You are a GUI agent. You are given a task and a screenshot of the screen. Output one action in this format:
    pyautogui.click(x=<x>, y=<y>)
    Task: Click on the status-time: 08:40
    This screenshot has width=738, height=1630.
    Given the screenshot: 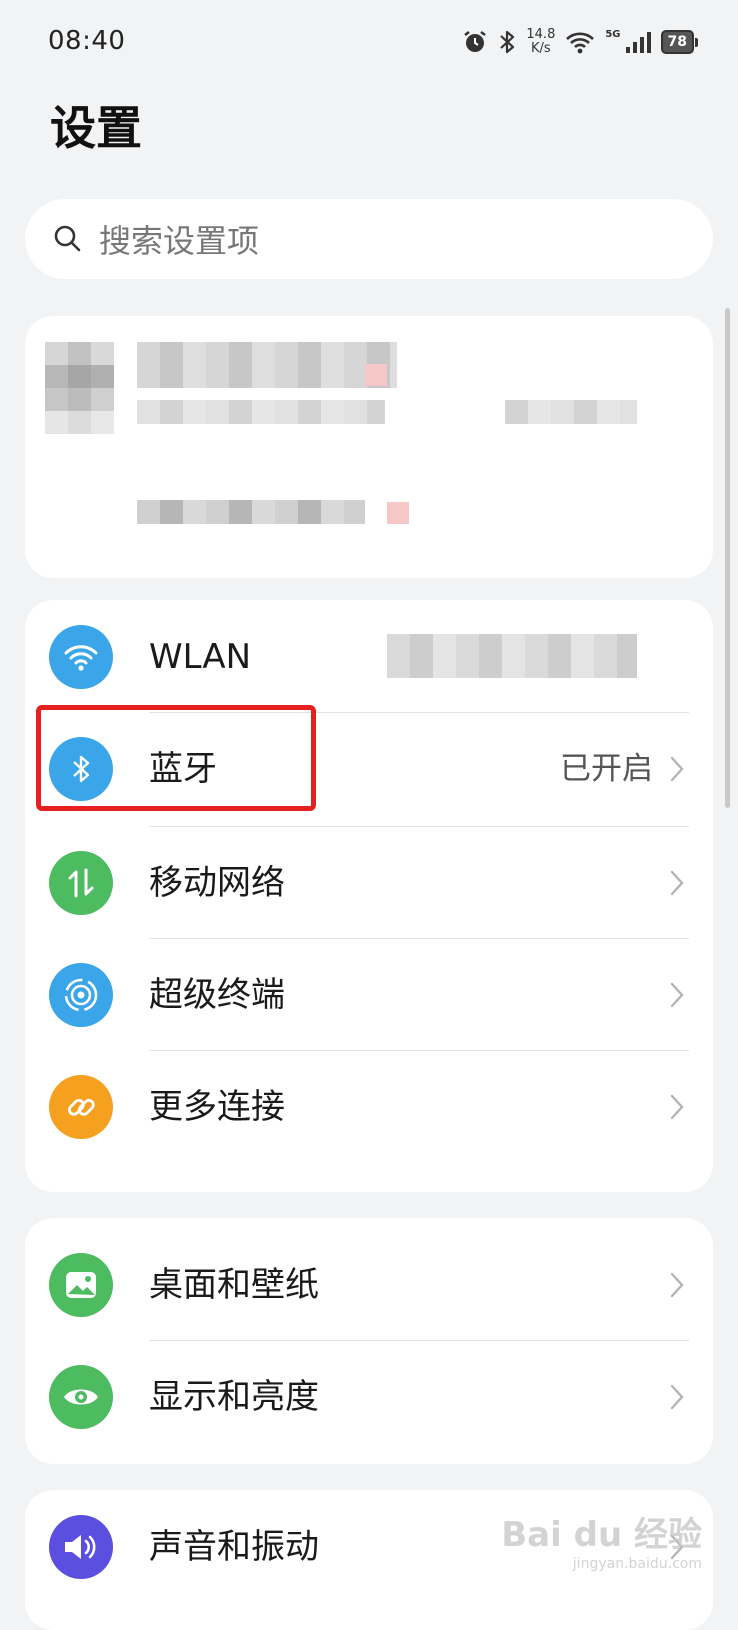 What is the action you would take?
    pyautogui.click(x=87, y=41)
    